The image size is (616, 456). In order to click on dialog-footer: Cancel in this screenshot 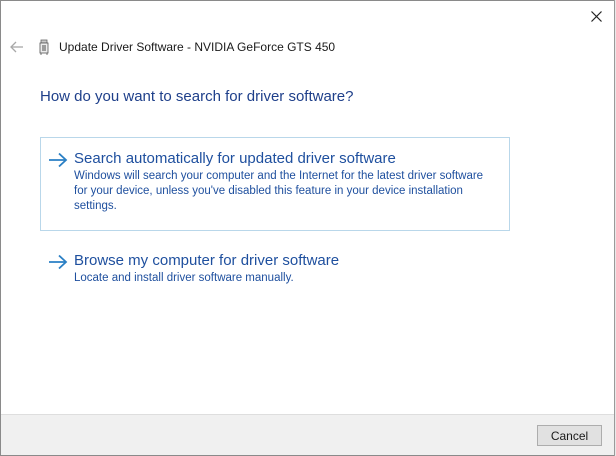, I will do `click(308, 434)`.